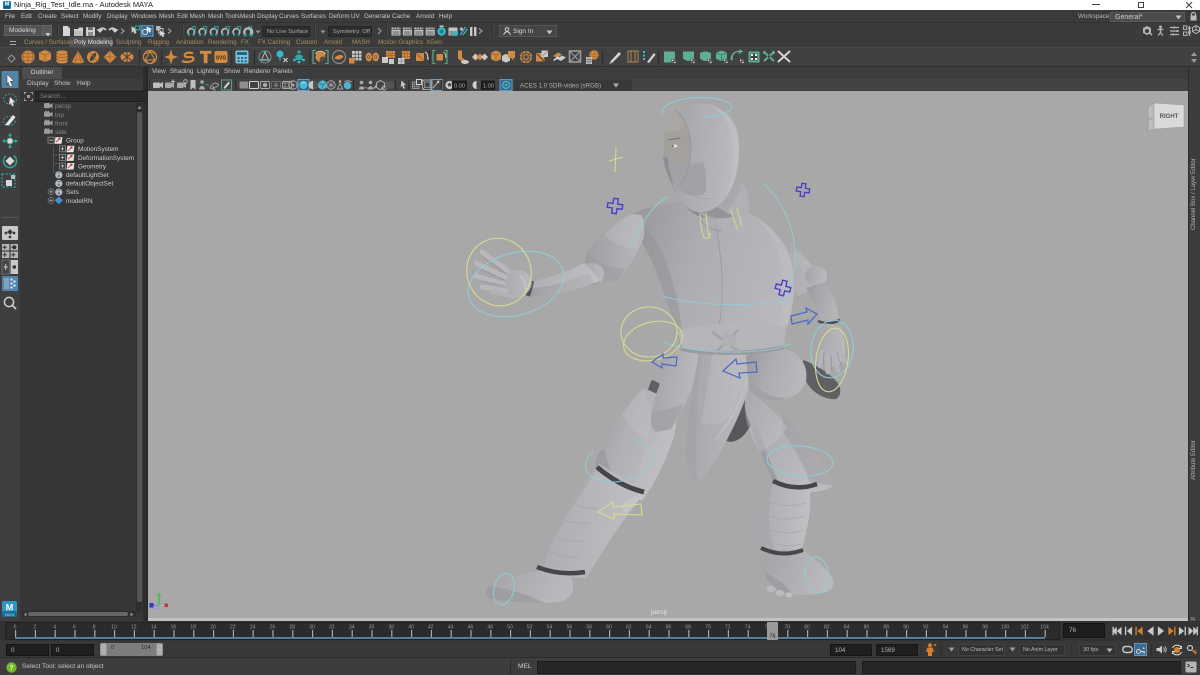 The width and height of the screenshot is (1200, 675). Describe the element at coordinates (773, 637) in the screenshot. I see `svg-text: 76` at that location.